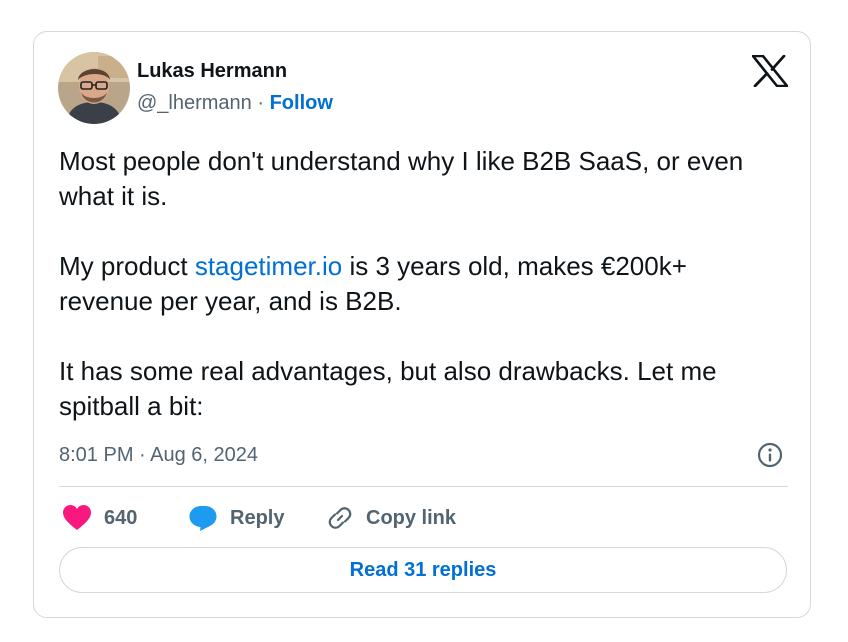  I want to click on copy-link-button: Copy link, so click(391, 518).